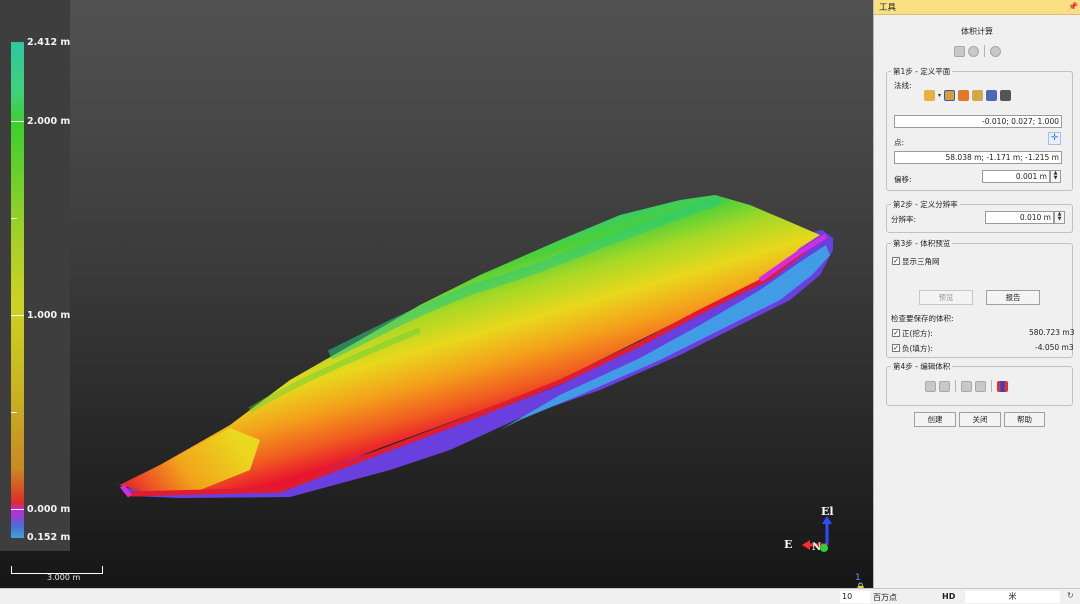 The width and height of the screenshot is (1080, 604). I want to click on offset-input: 0.001 m, so click(1016, 176).